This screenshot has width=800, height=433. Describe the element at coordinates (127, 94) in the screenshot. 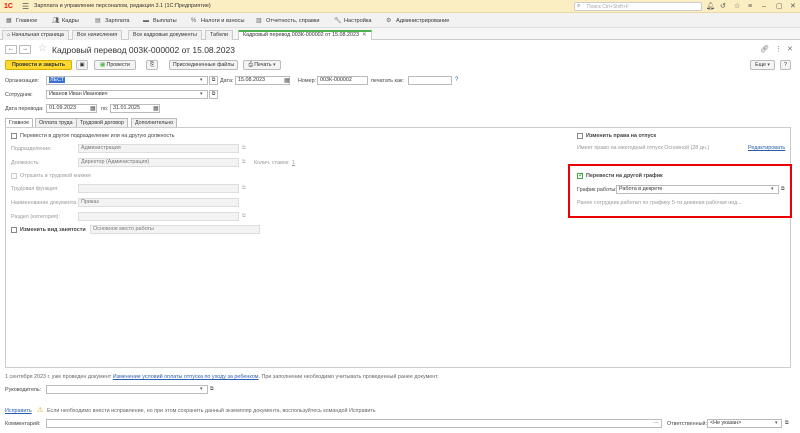

I see `employee-field: Иванов Иван Иванович` at that location.